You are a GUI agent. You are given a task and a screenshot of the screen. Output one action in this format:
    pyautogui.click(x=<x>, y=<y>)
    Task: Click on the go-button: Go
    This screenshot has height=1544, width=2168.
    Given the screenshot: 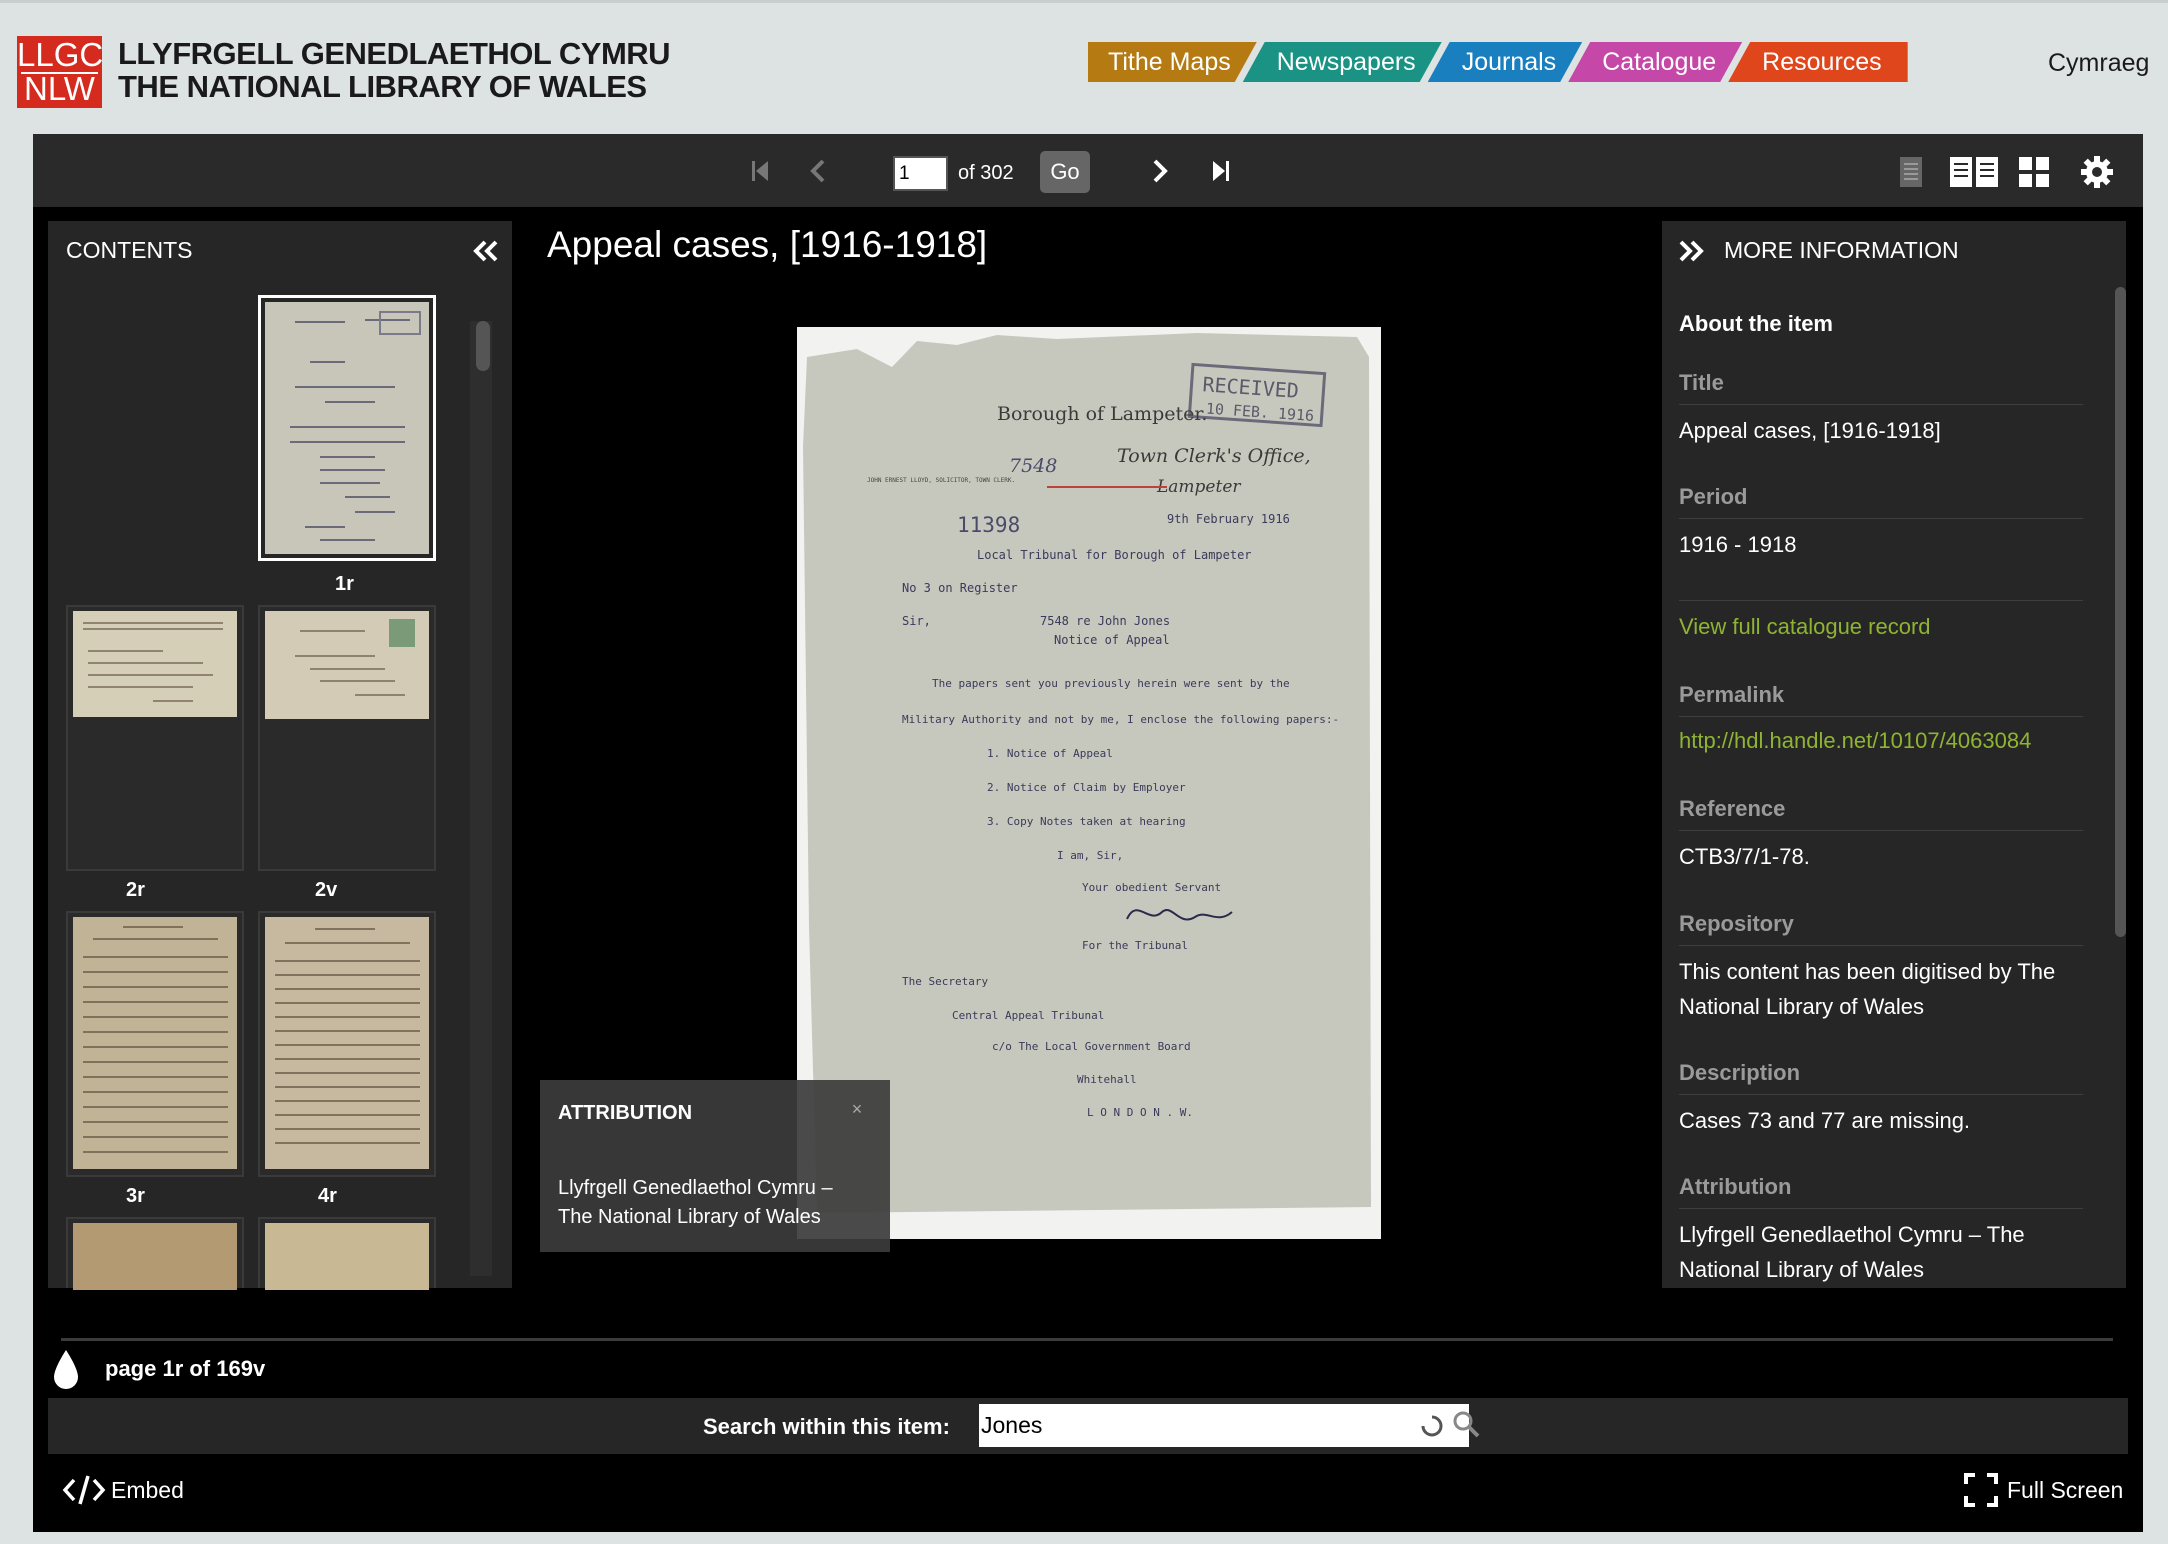 What is the action you would take?
    pyautogui.click(x=1065, y=172)
    